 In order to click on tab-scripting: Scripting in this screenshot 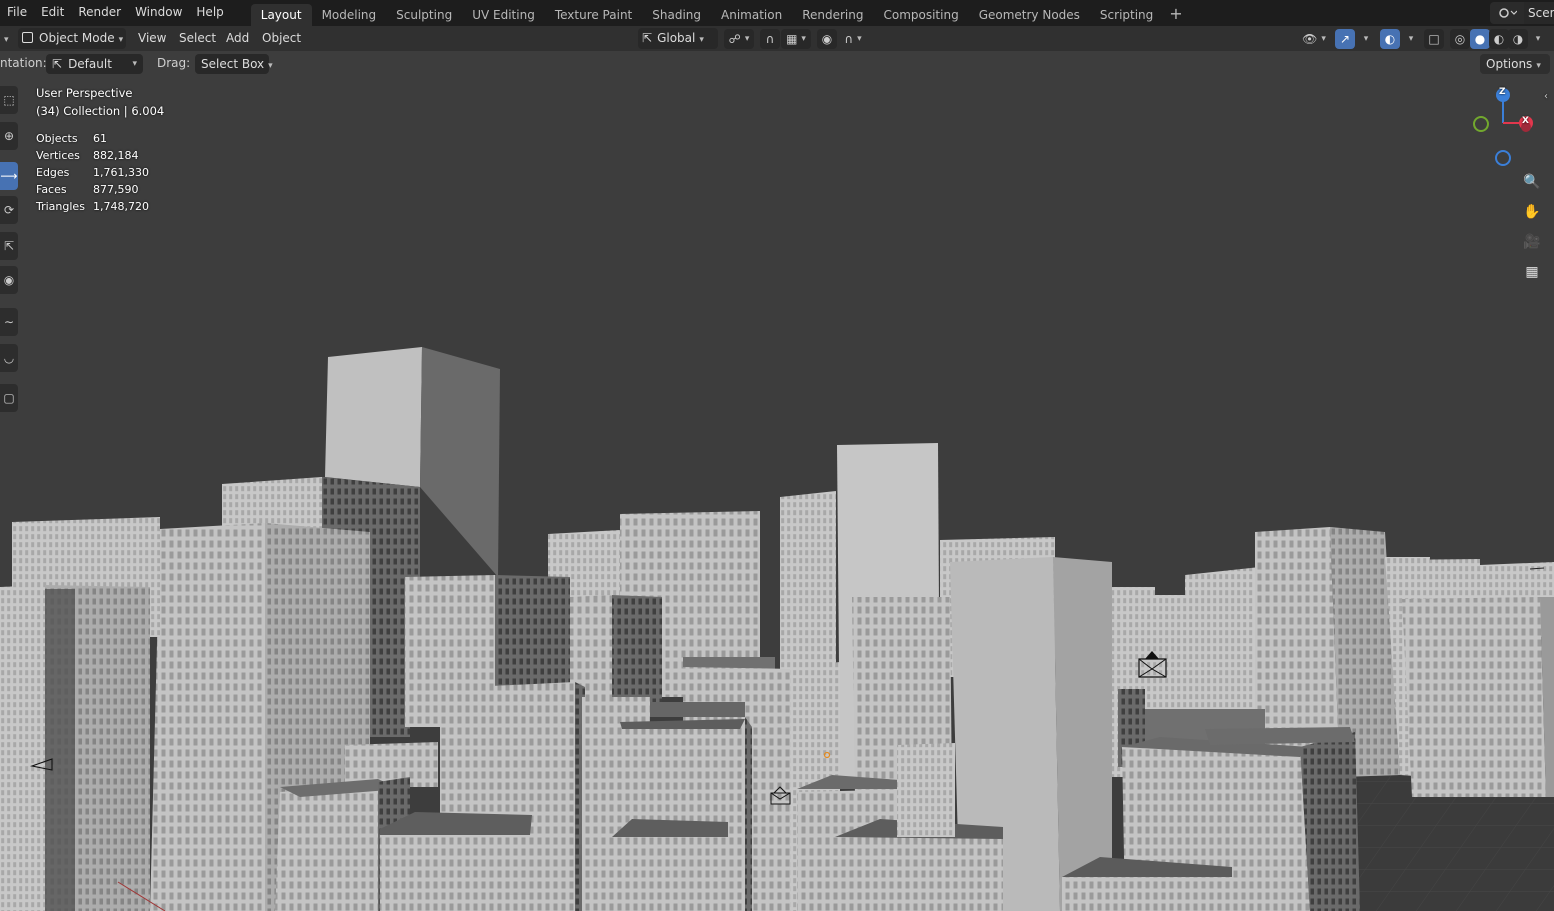, I will do `click(1126, 15)`.